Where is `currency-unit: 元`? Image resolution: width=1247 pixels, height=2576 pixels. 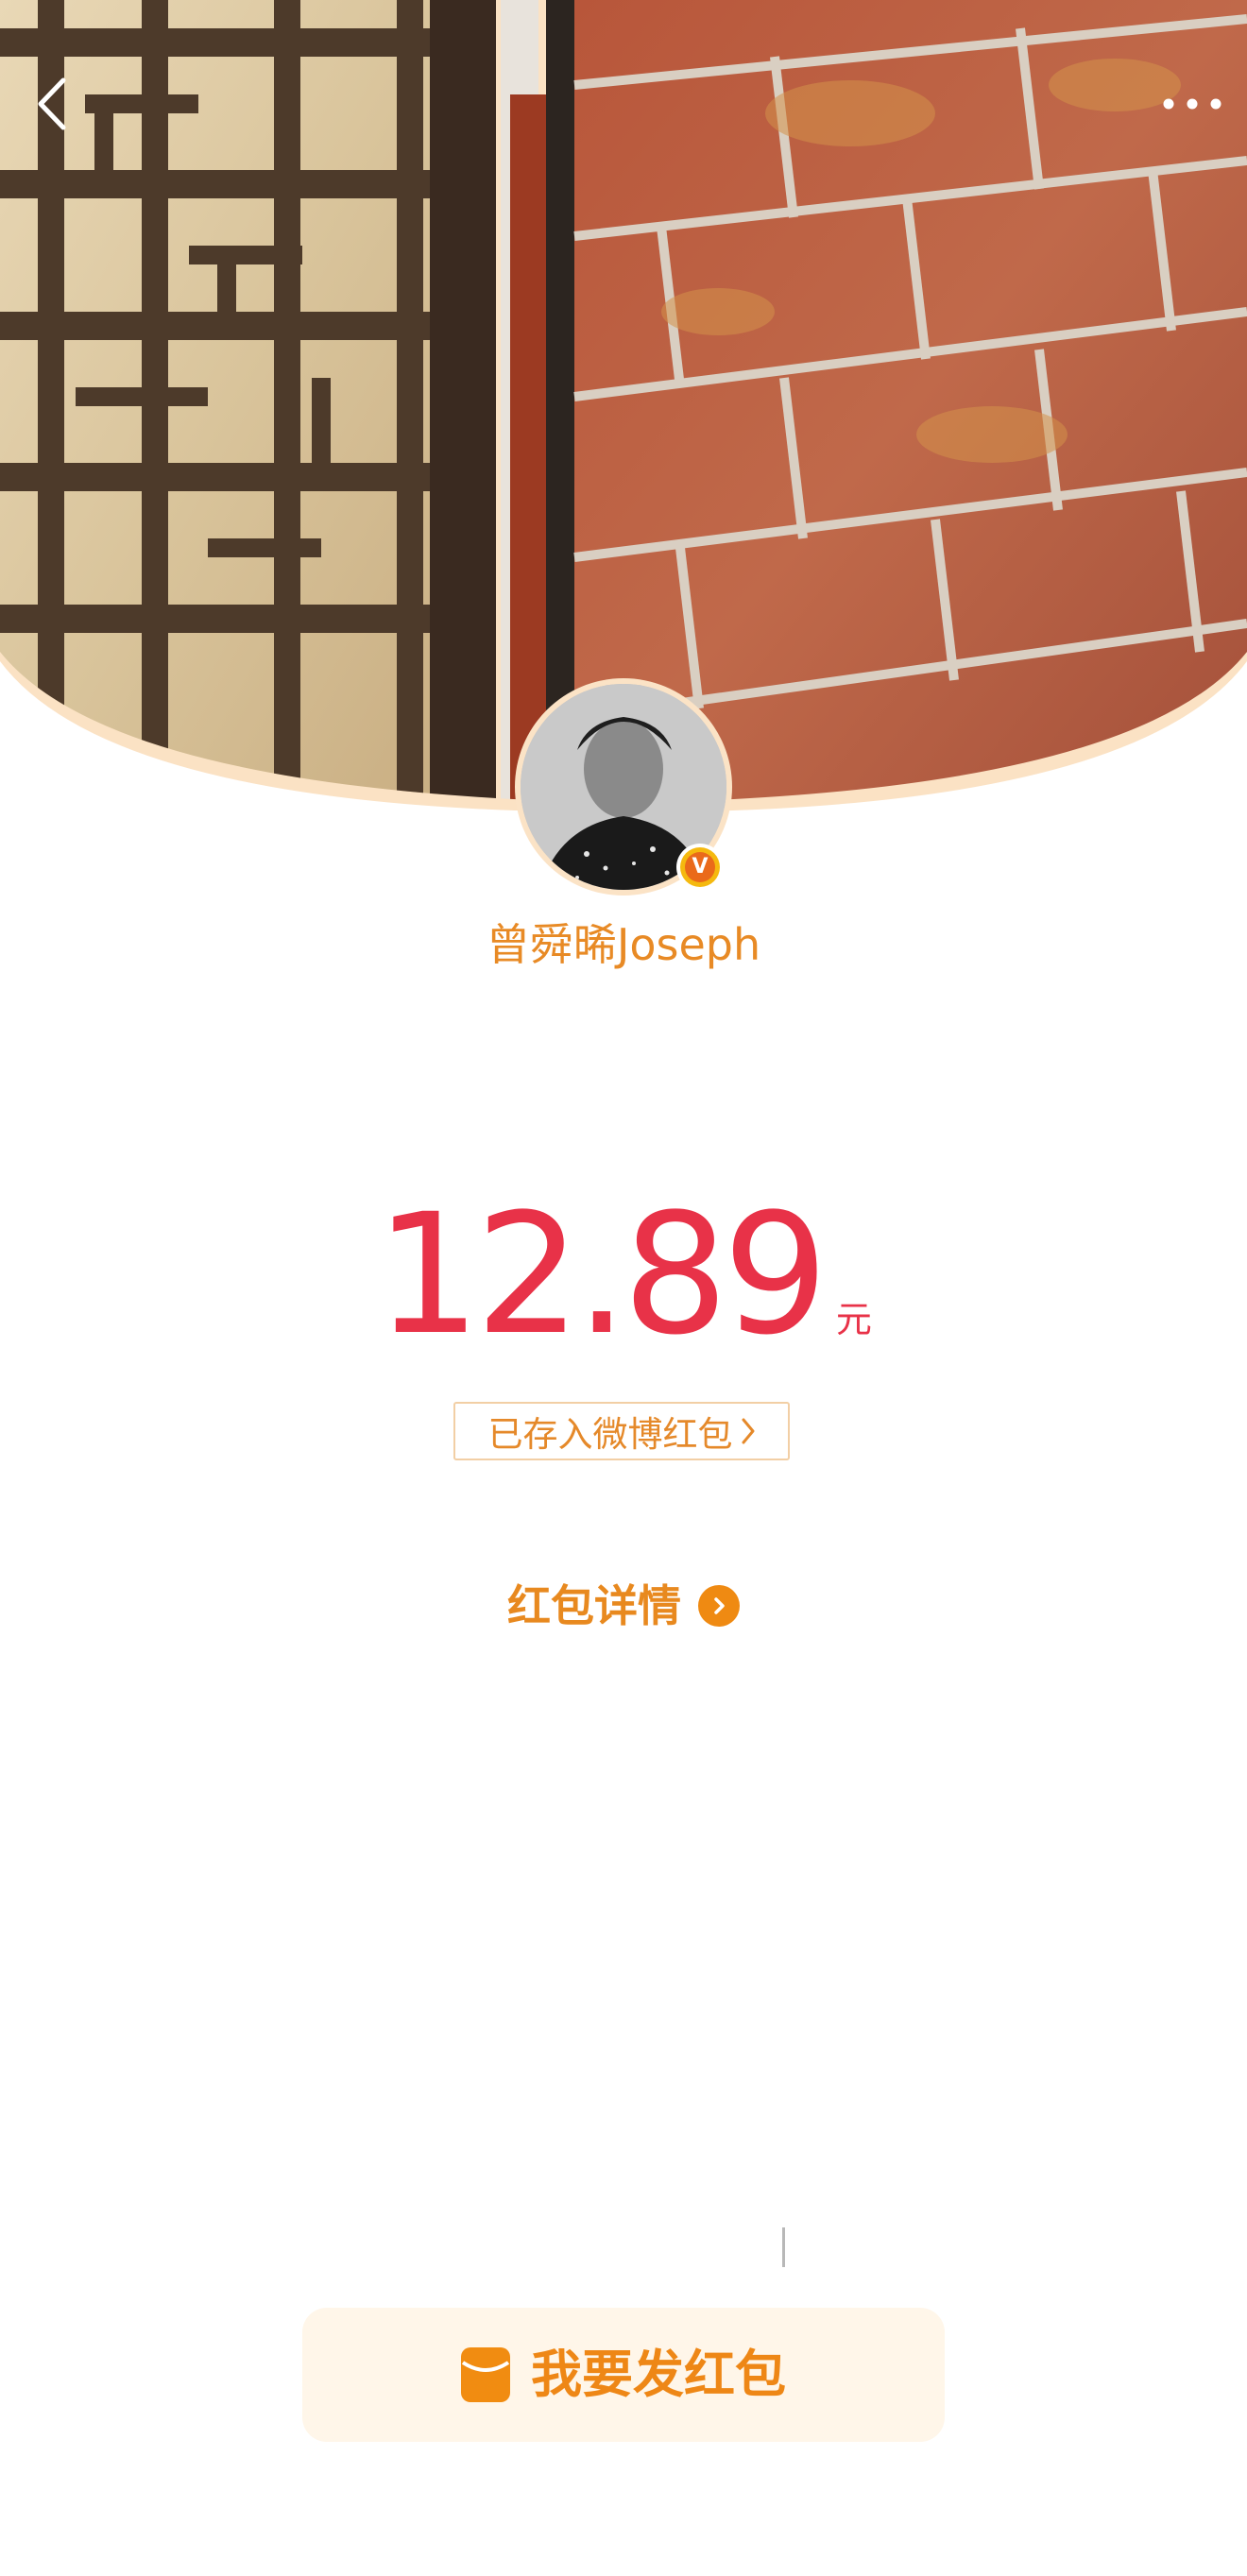 currency-unit: 元 is located at coordinates (853, 1320).